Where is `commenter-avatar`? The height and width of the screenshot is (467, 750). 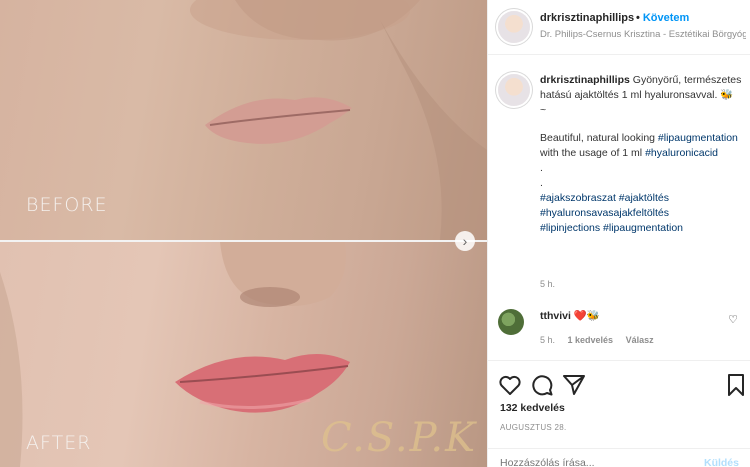
commenter-avatar is located at coordinates (511, 322).